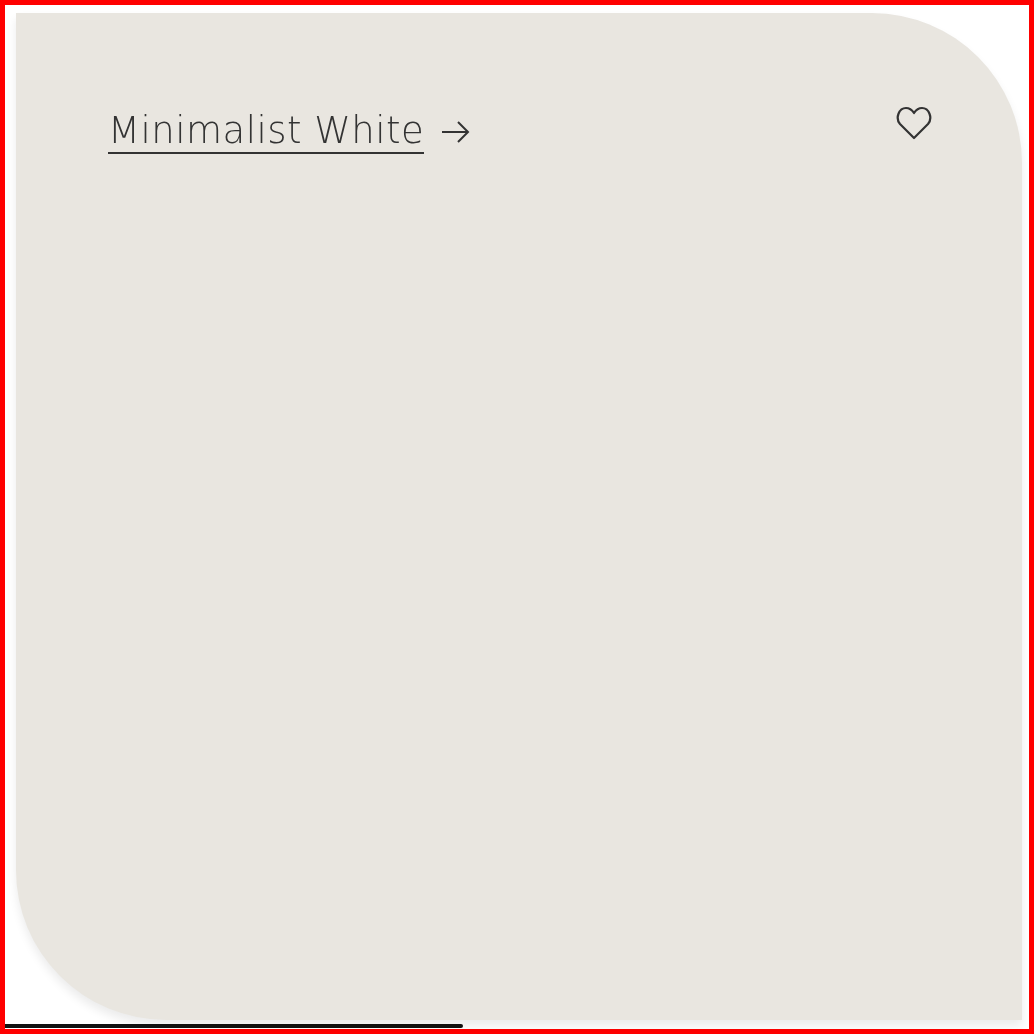 Image resolution: width=1034 pixels, height=1034 pixels. I want to click on scrollbar, so click(234, 1026).